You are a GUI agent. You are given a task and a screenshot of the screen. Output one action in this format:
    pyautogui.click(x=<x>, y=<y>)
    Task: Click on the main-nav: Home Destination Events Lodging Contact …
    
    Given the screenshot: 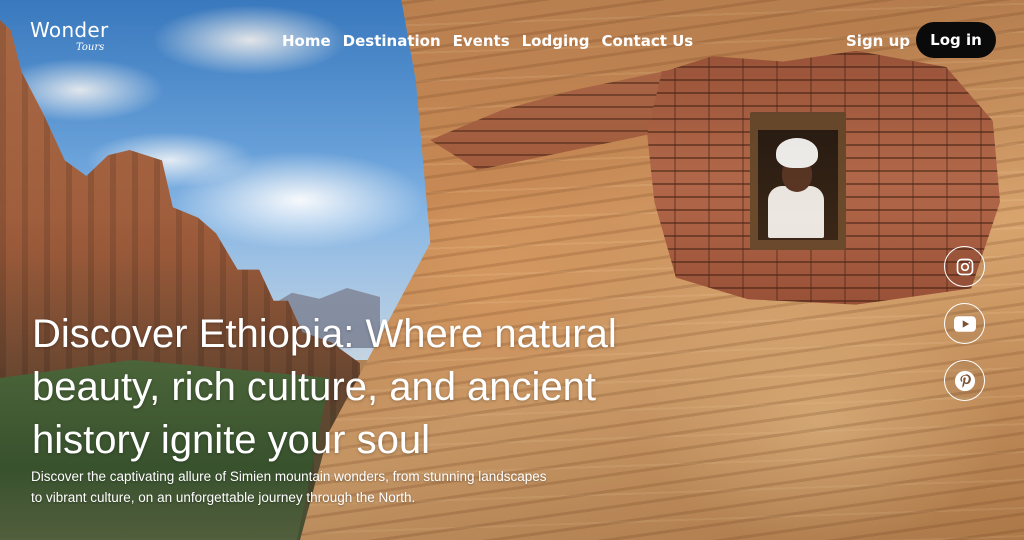 What is the action you would take?
    pyautogui.click(x=487, y=41)
    